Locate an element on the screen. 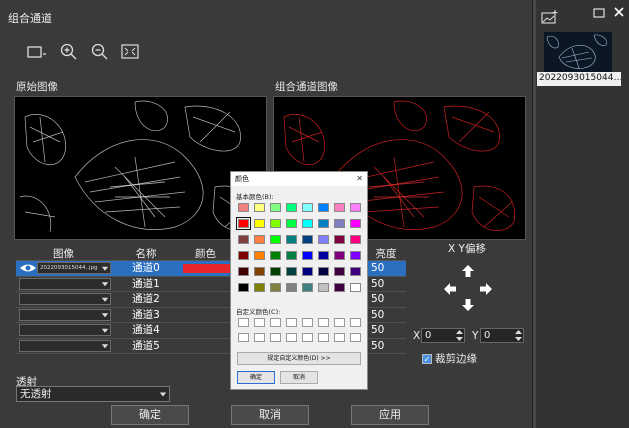 Image resolution: width=629 pixels, height=428 pixels. visibility-eye-icon is located at coordinates (28, 268).